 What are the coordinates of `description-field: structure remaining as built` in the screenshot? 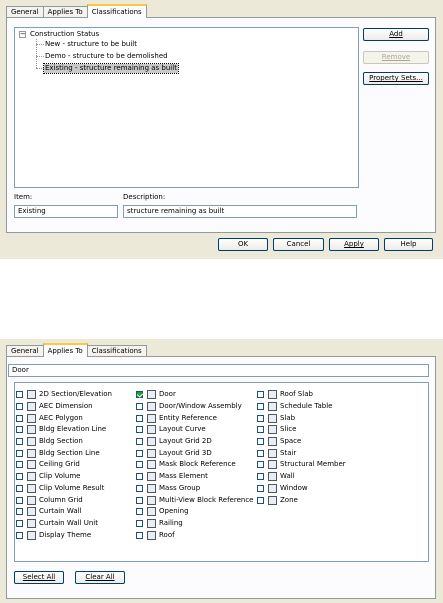 It's located at (240, 211).